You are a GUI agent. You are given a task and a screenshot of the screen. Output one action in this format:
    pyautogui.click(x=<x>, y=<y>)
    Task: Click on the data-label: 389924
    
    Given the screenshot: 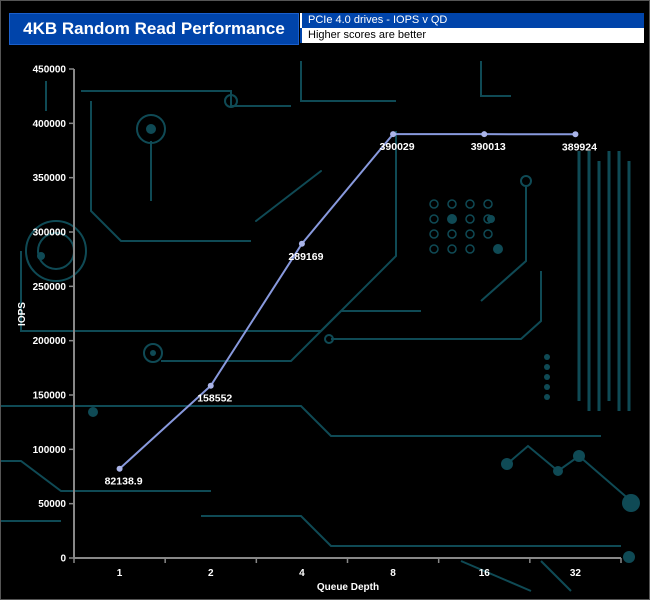 What is the action you would take?
    pyautogui.click(x=579, y=147)
    